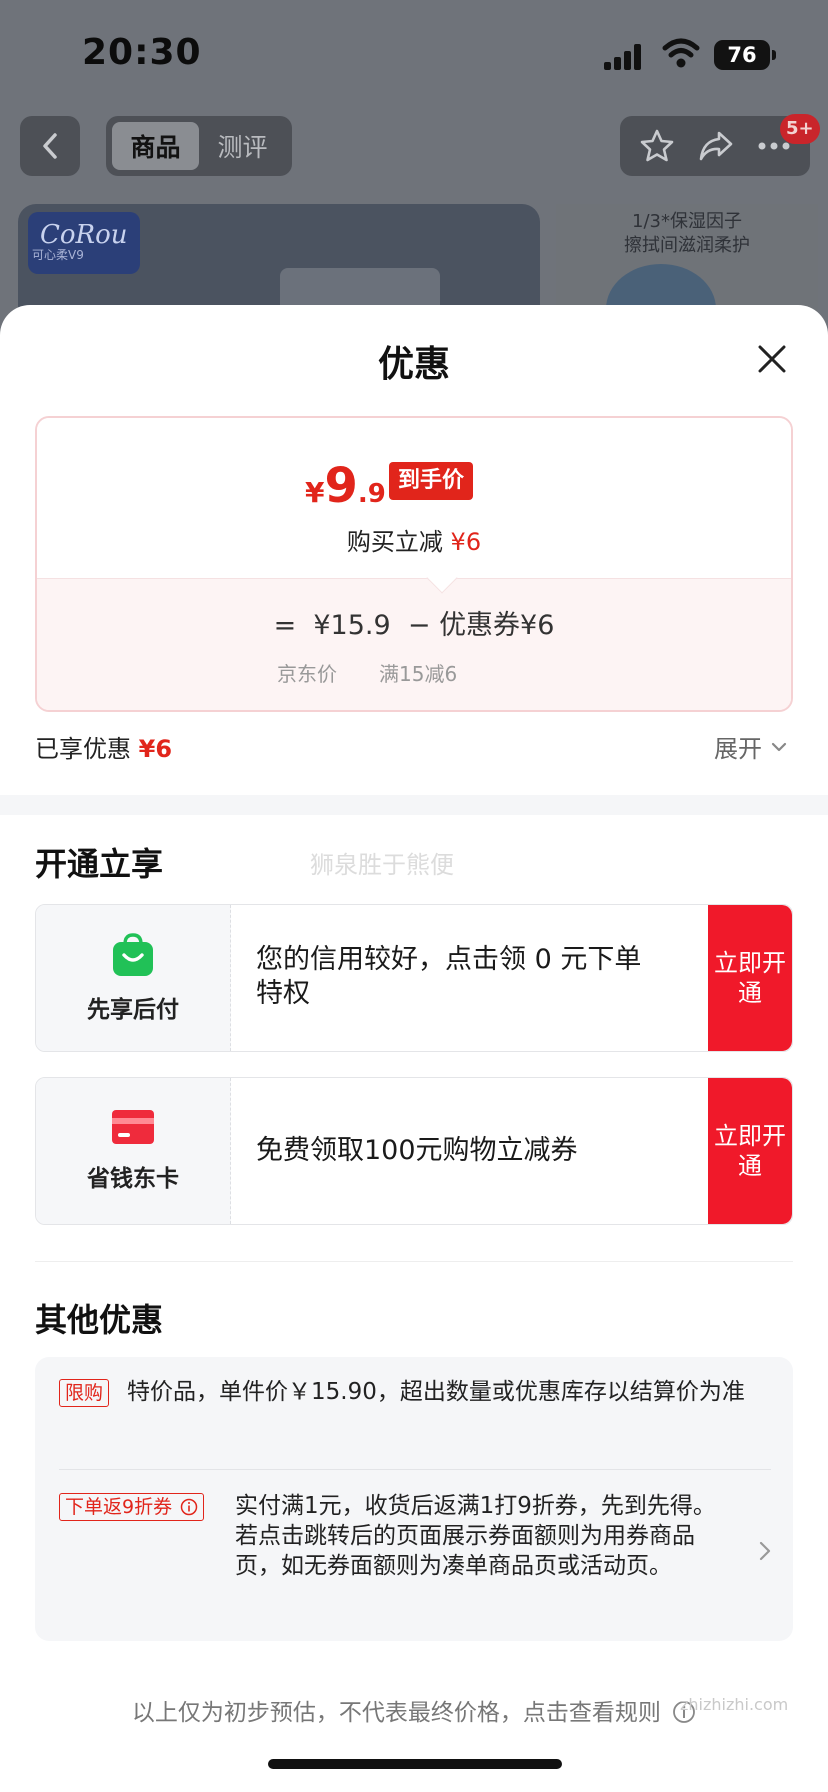 The height and width of the screenshot is (1792, 828). Describe the element at coordinates (371, 494) in the screenshot. I see `price-decimal: .9` at that location.